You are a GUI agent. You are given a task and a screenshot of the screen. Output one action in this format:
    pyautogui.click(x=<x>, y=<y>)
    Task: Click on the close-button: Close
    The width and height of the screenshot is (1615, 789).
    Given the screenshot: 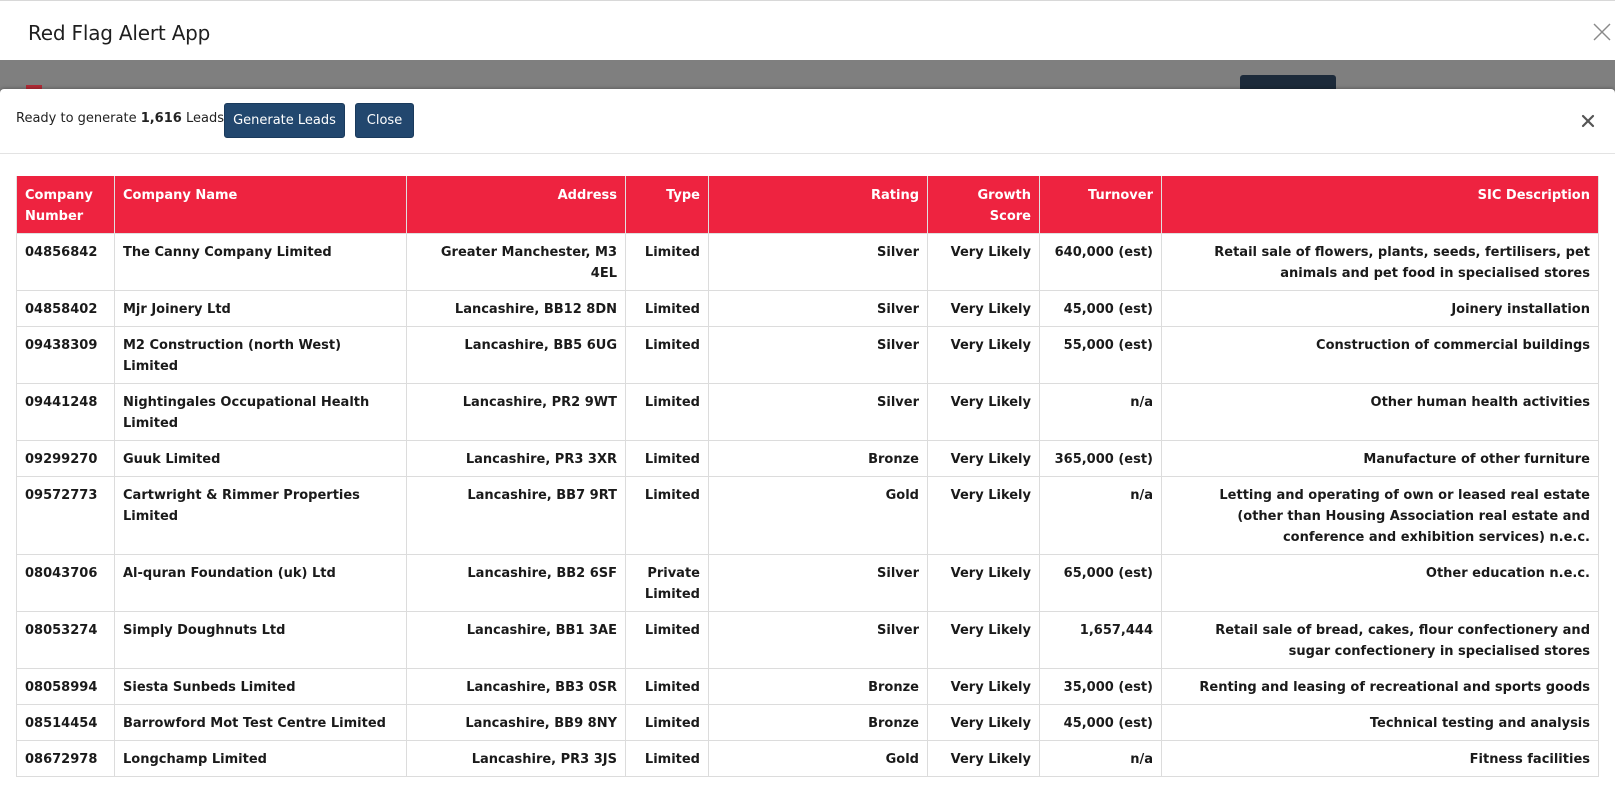 What is the action you would take?
    pyautogui.click(x=384, y=120)
    